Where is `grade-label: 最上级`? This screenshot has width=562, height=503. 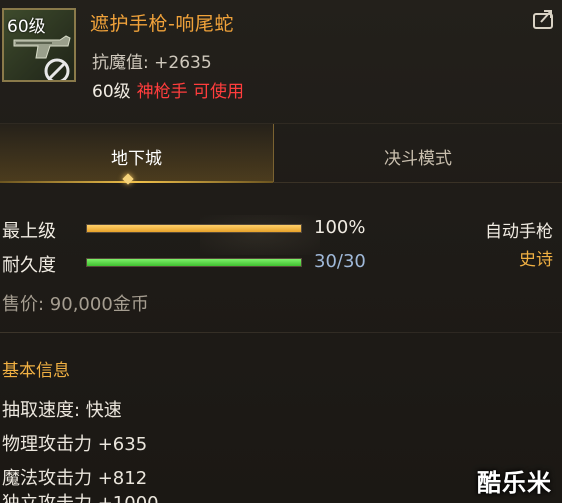
grade-label: 最上级 is located at coordinates (29, 231).